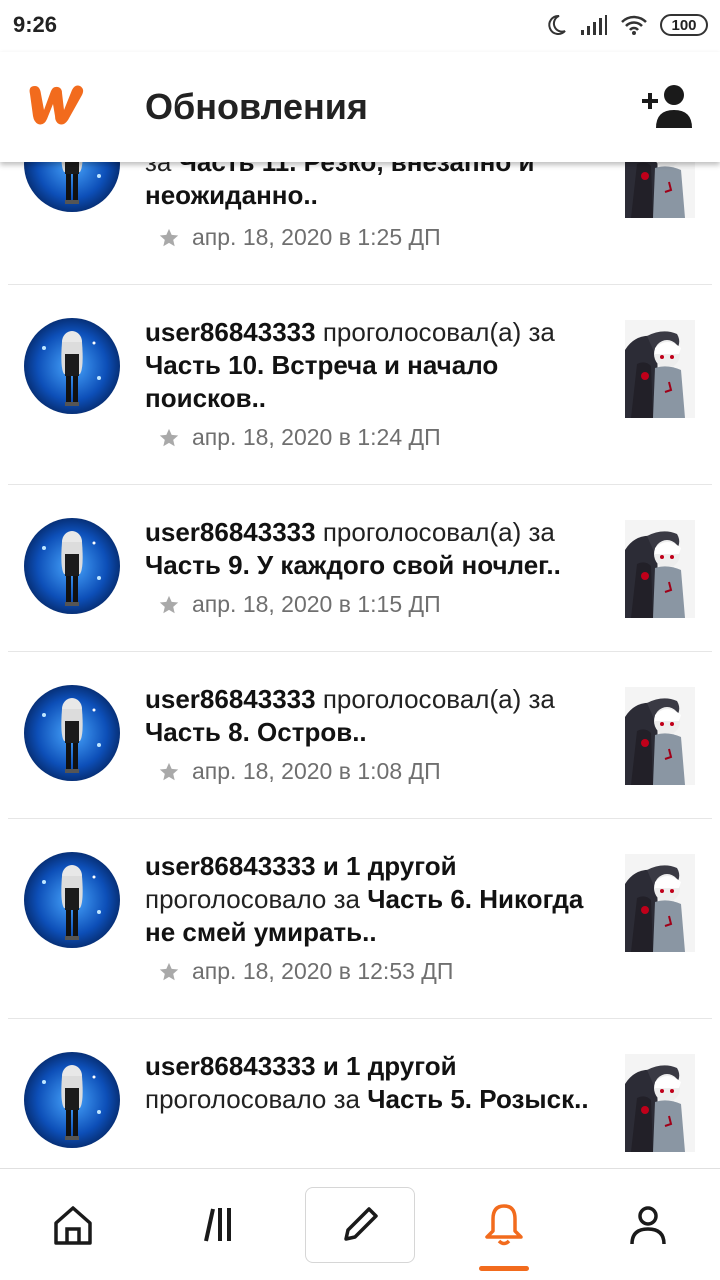 The height and width of the screenshot is (1280, 720). I want to click on add-friend-icon, so click(668, 106).